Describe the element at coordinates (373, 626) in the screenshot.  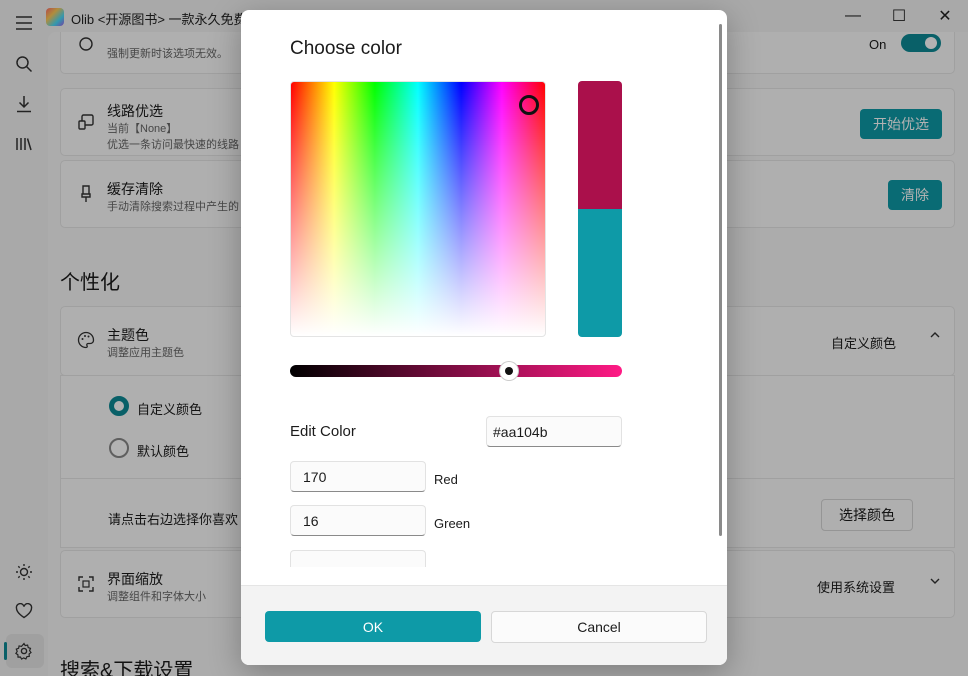
I see `ok-button: OK` at that location.